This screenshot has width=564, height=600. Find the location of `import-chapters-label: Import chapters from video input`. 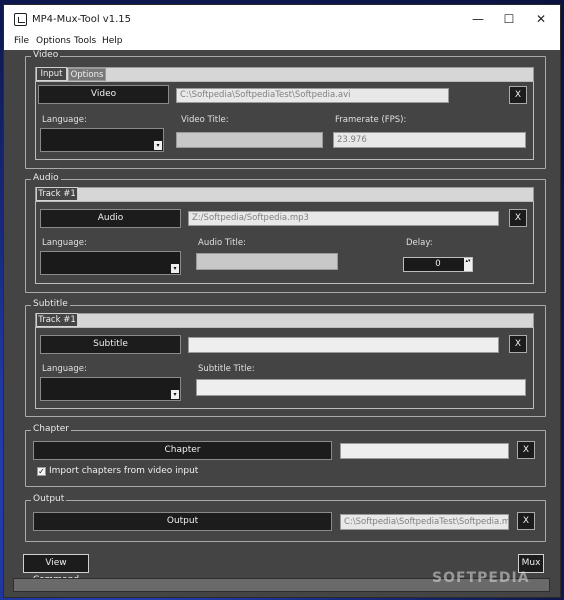

import-chapters-label: Import chapters from video input is located at coordinates (124, 471).